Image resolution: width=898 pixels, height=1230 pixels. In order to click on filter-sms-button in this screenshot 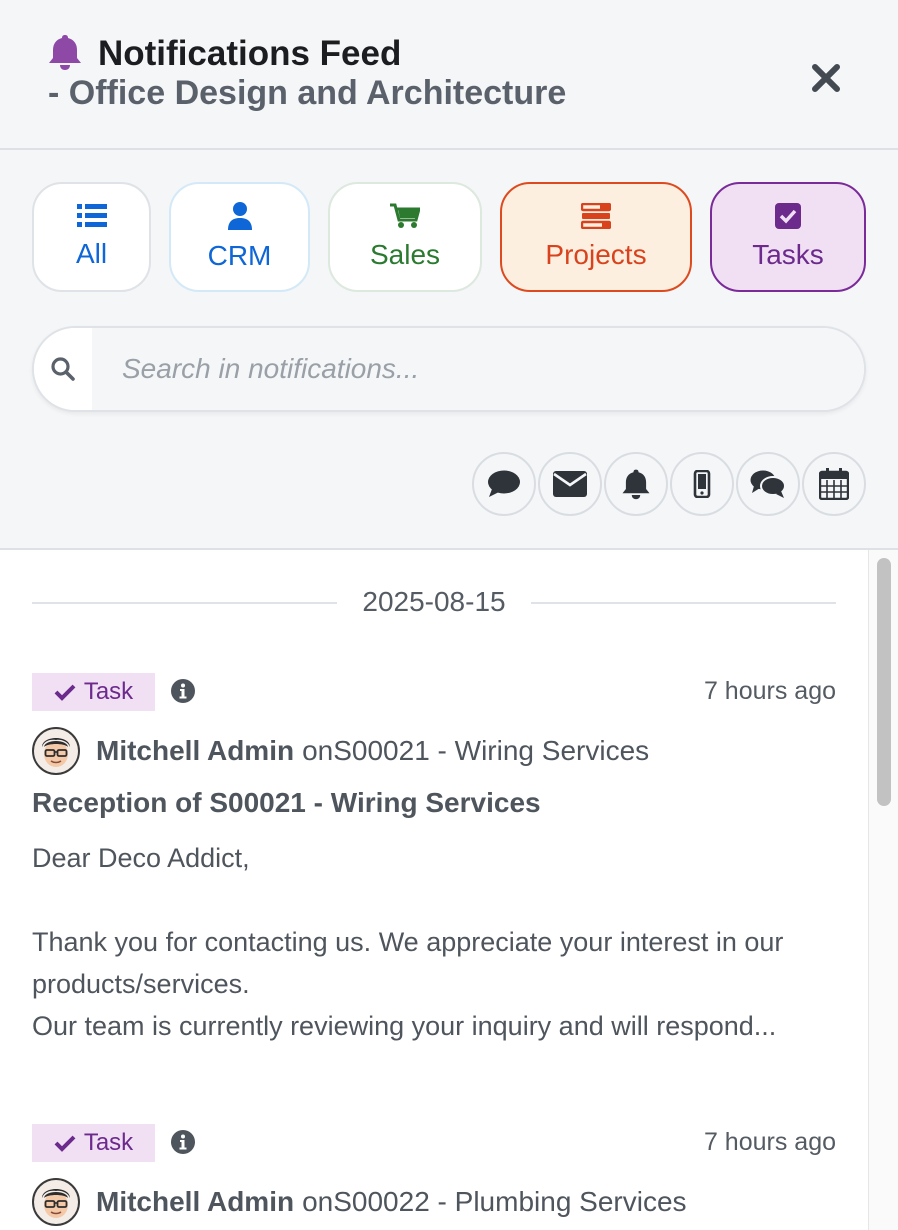, I will do `click(702, 484)`.